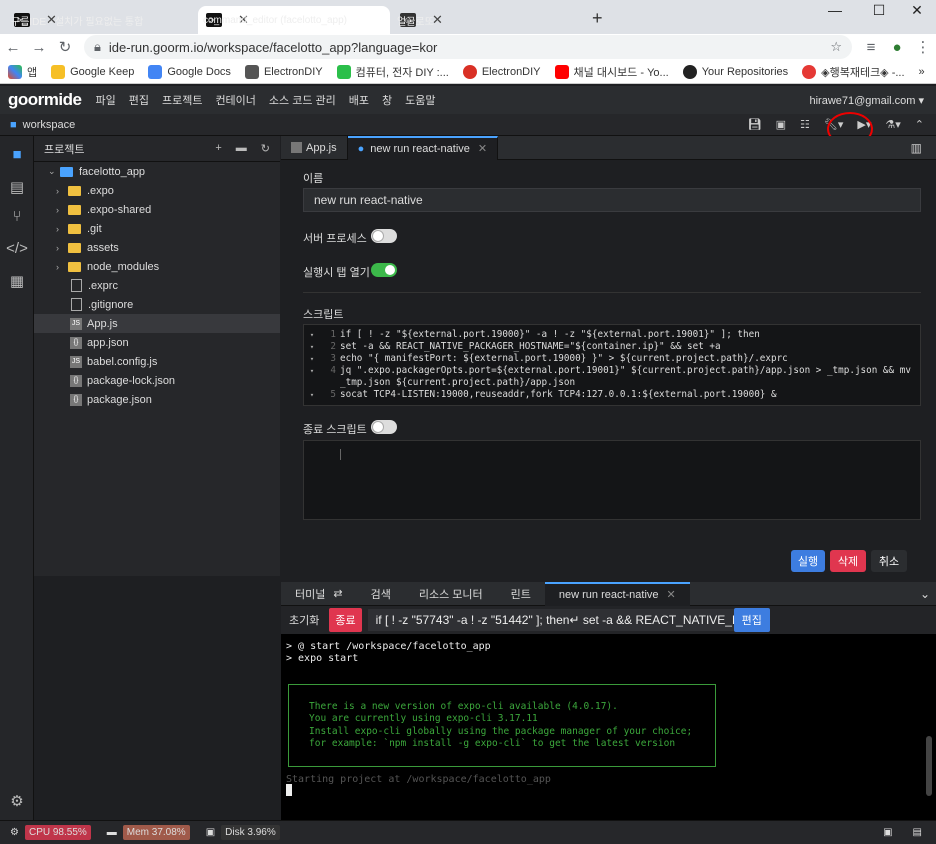 Image resolution: width=936 pixels, height=844 pixels. Describe the element at coordinates (39, 47) in the screenshot. I see `forward-icon: →` at that location.